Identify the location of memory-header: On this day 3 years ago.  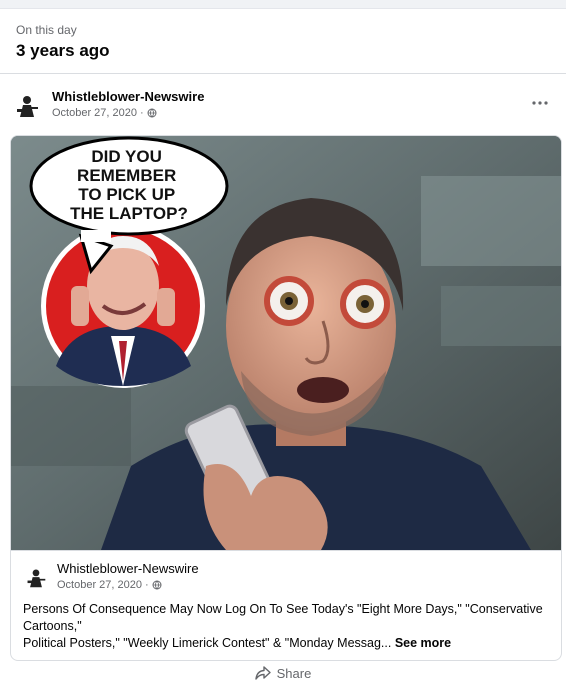
(63, 42).